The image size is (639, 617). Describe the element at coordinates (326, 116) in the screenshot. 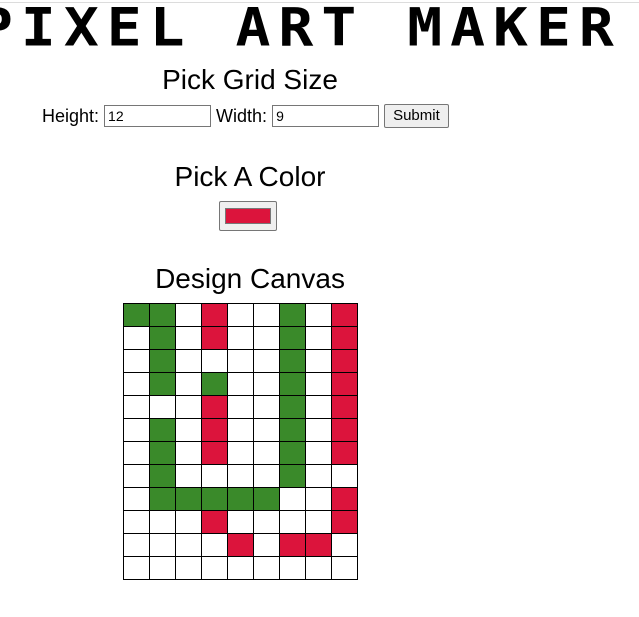

I see `width-input` at that location.